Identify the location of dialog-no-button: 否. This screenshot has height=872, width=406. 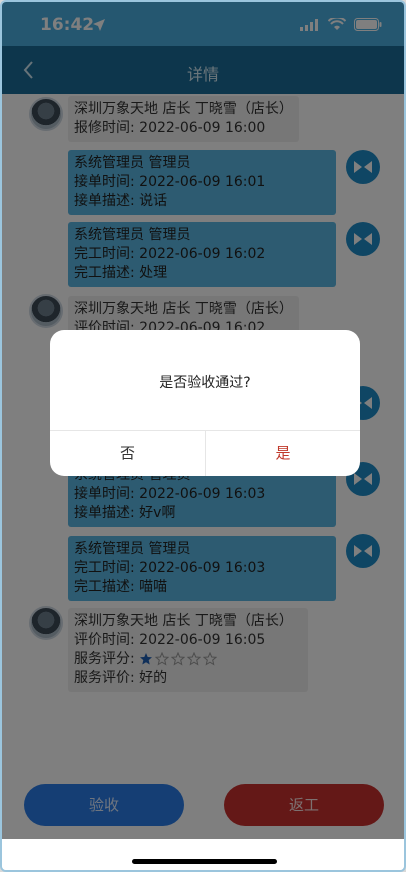
(127, 453).